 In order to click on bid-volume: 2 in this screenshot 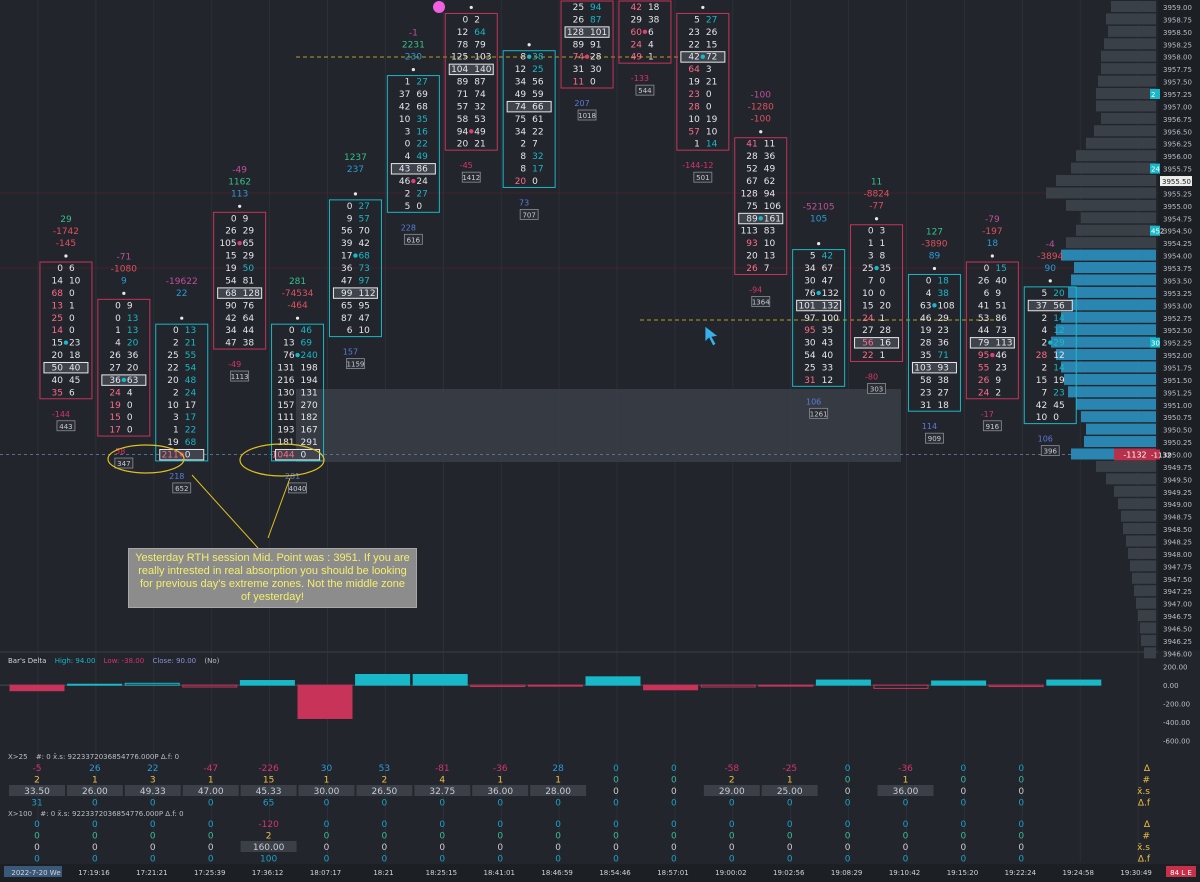, I will do `click(176, 344)`.